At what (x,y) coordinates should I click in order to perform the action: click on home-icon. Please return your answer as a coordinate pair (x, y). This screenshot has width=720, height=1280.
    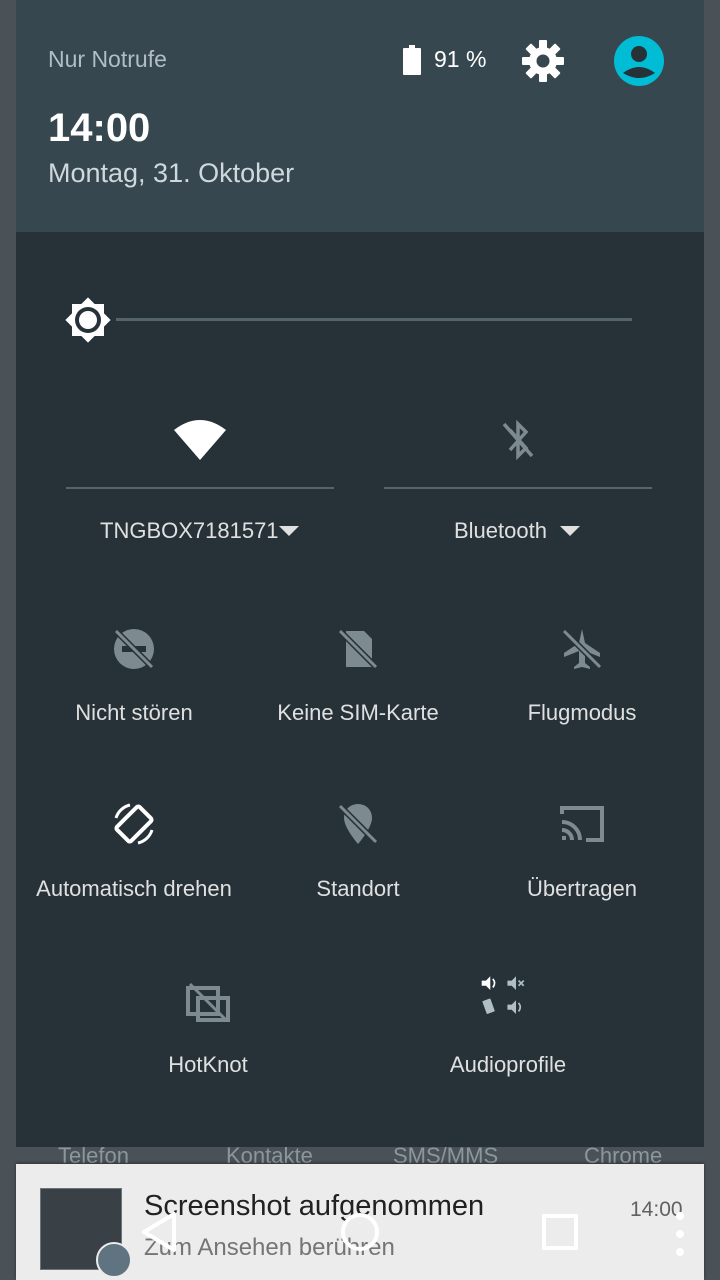
    Looking at the image, I should click on (360, 1232).